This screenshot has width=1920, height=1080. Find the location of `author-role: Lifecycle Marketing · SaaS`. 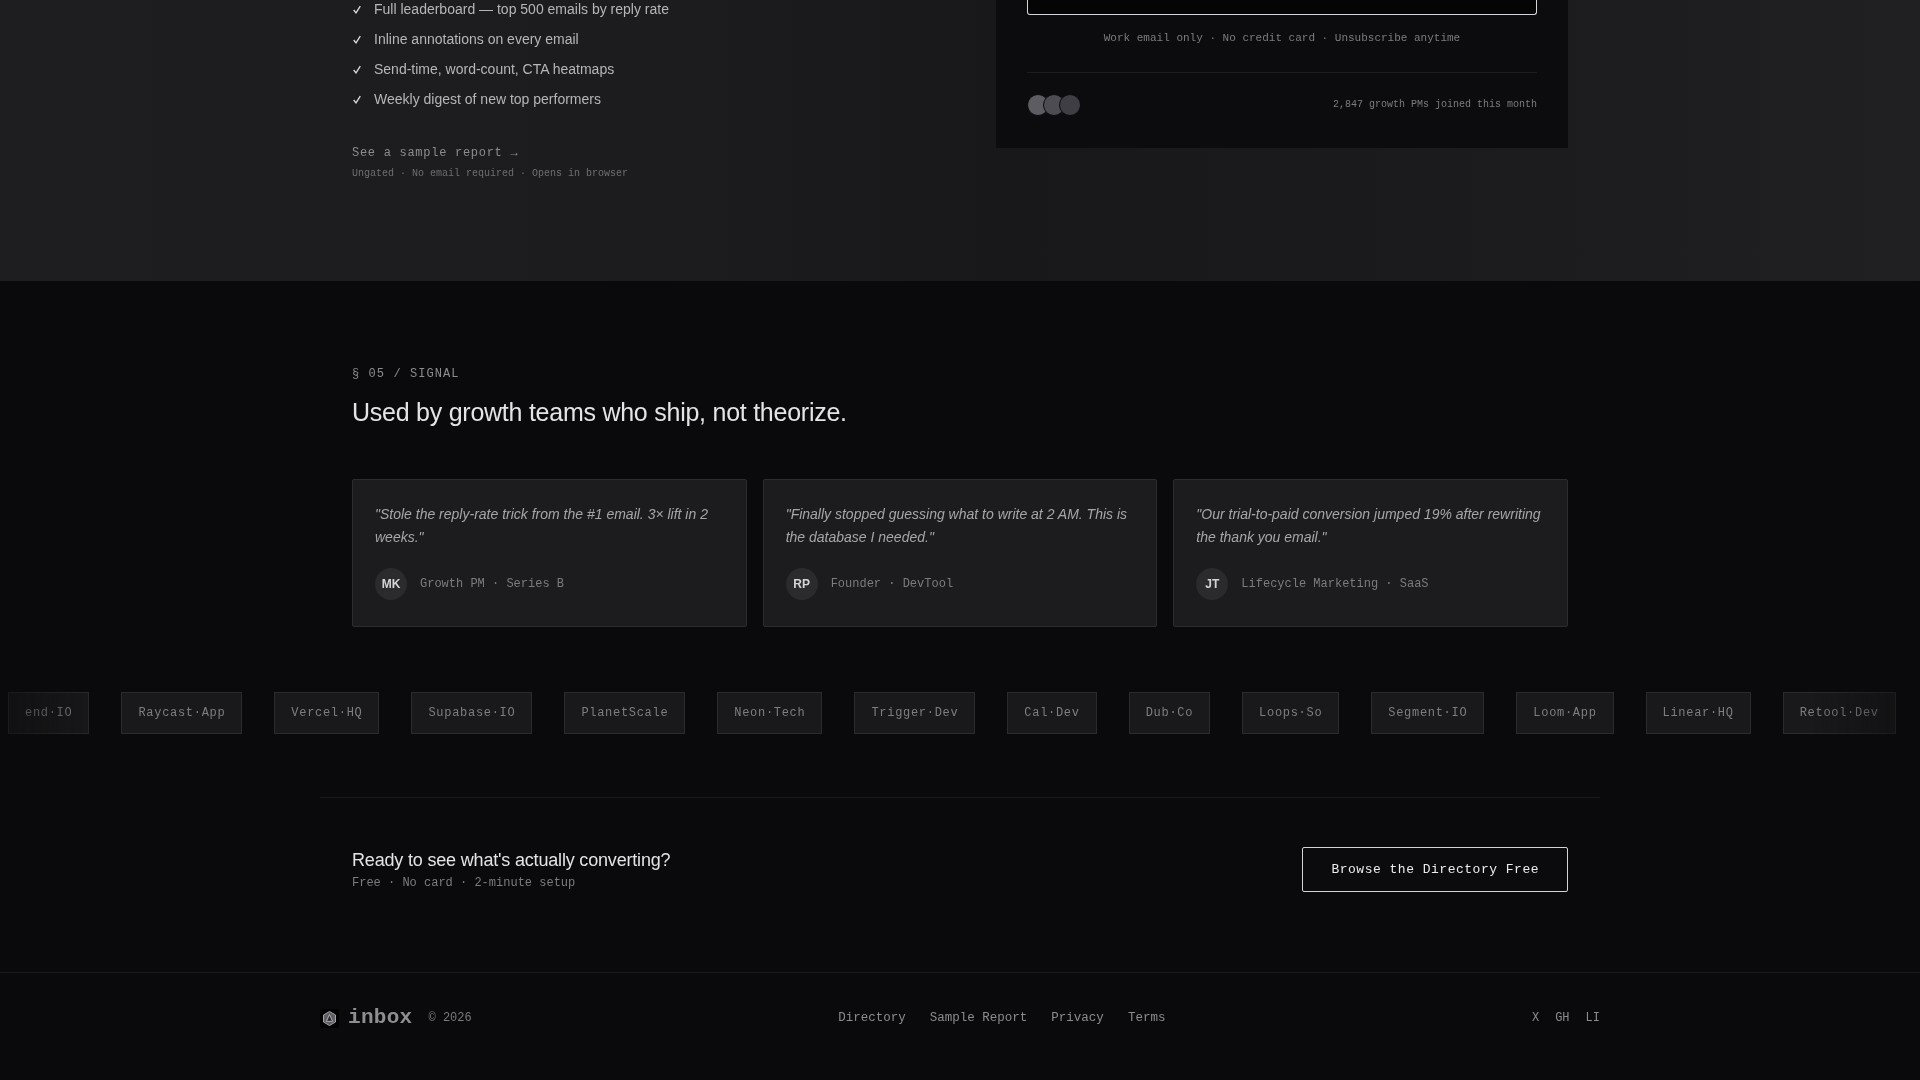

author-role: Lifecycle Marketing · SaaS is located at coordinates (1335, 584).